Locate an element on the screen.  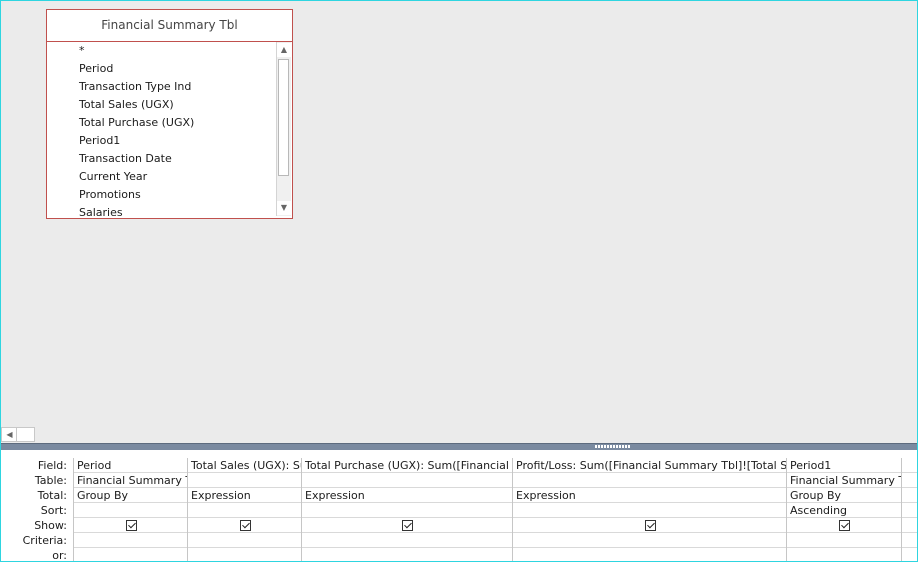
field-list-item: Period is located at coordinates (162, 69).